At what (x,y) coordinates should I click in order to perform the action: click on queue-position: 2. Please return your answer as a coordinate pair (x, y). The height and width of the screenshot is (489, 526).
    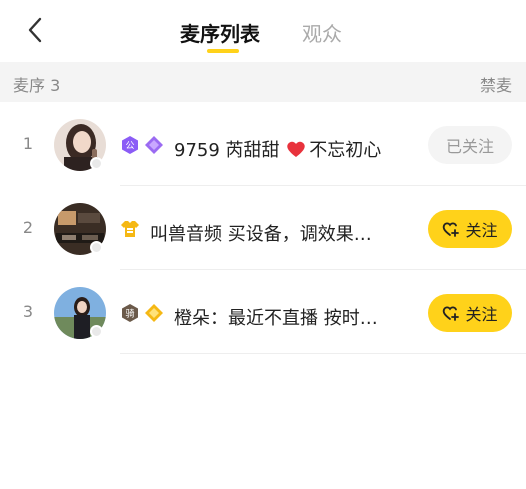
    Looking at the image, I should click on (28, 227).